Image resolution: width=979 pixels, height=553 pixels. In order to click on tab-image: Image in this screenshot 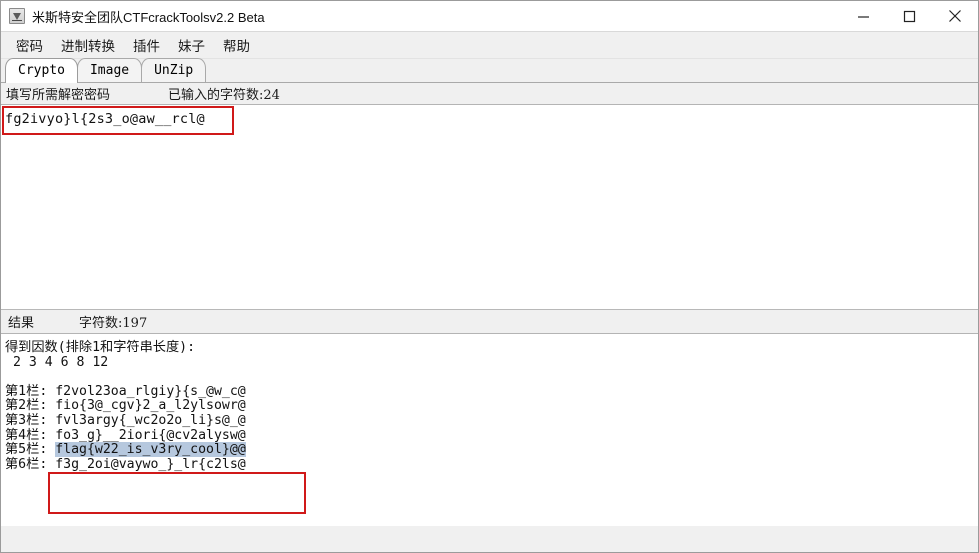, I will do `click(109, 70)`.